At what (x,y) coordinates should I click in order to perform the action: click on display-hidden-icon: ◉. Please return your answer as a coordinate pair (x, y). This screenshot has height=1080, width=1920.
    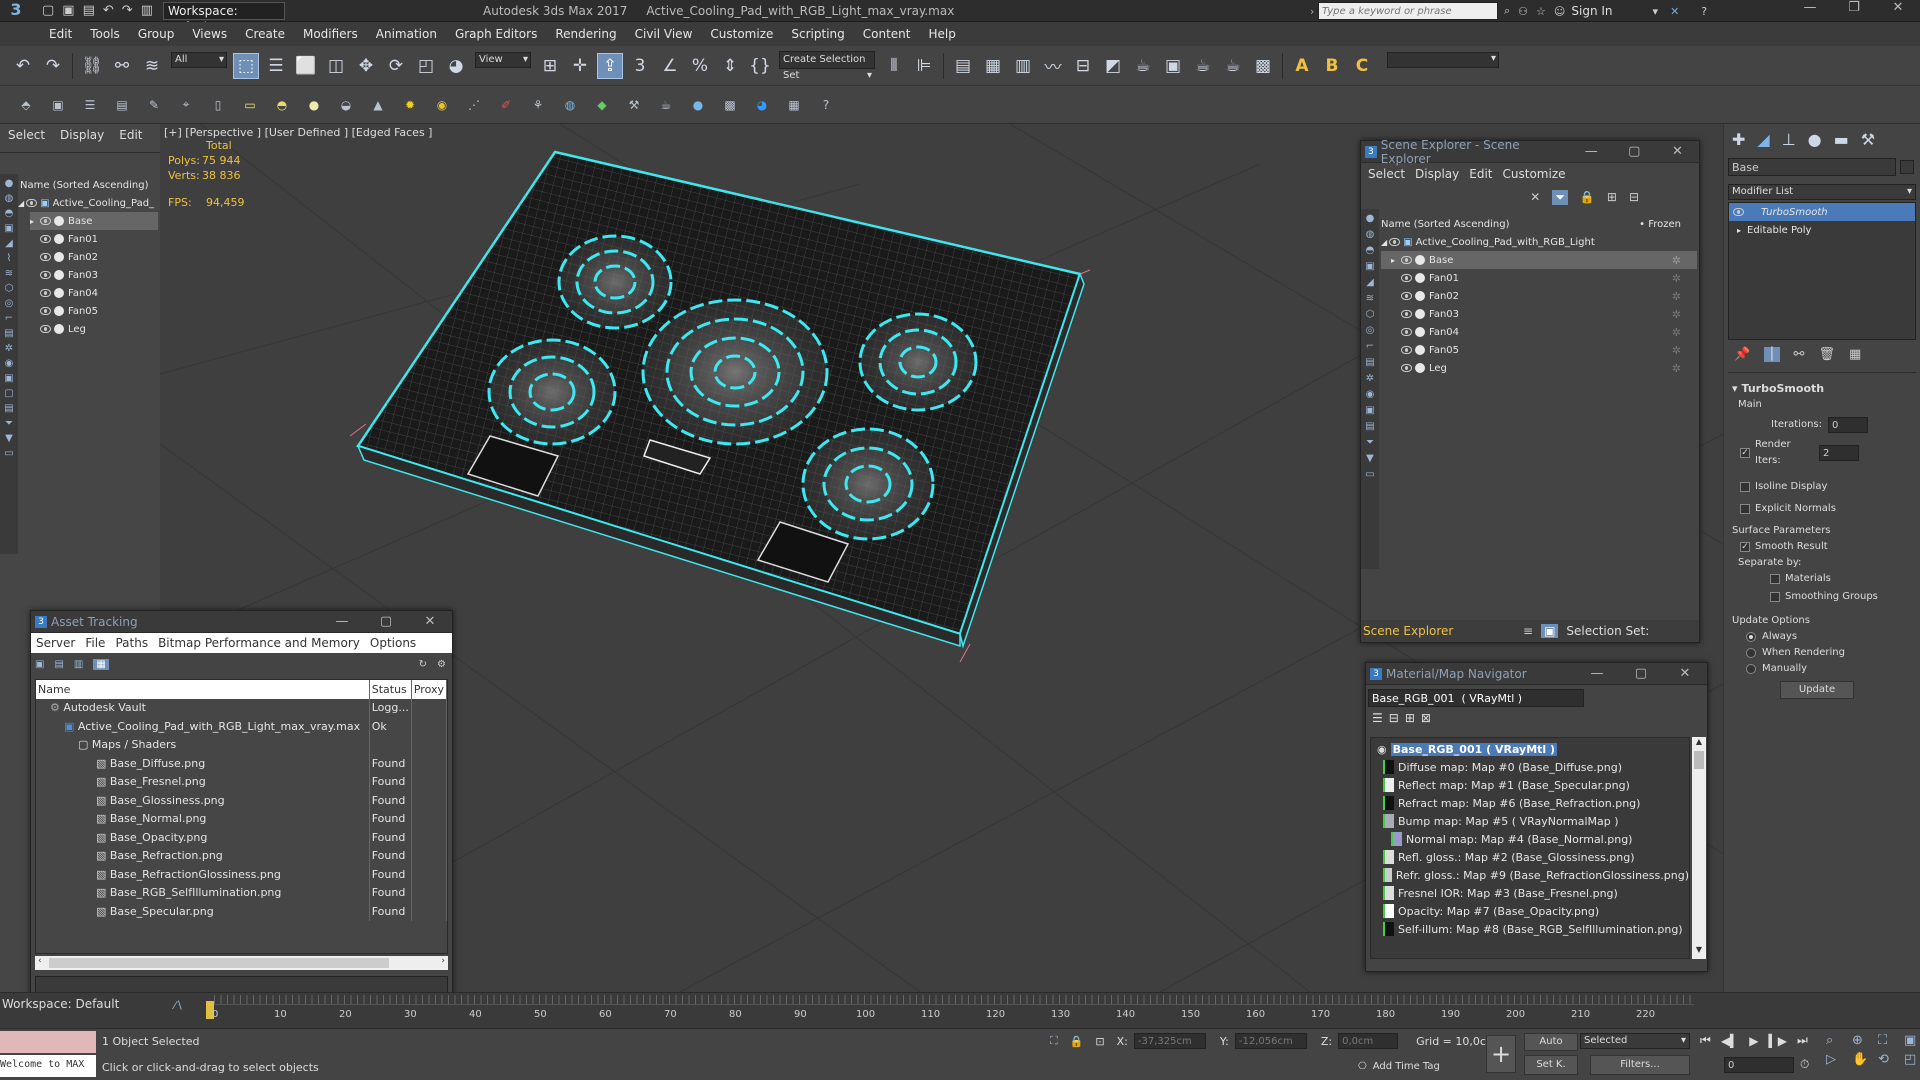
    Looking at the image, I should click on (9, 363).